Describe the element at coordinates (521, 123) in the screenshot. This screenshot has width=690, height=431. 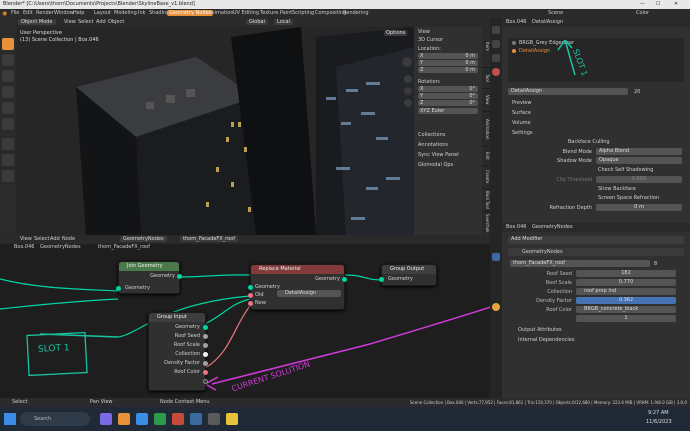
I see `section-volume: Volume` at that location.